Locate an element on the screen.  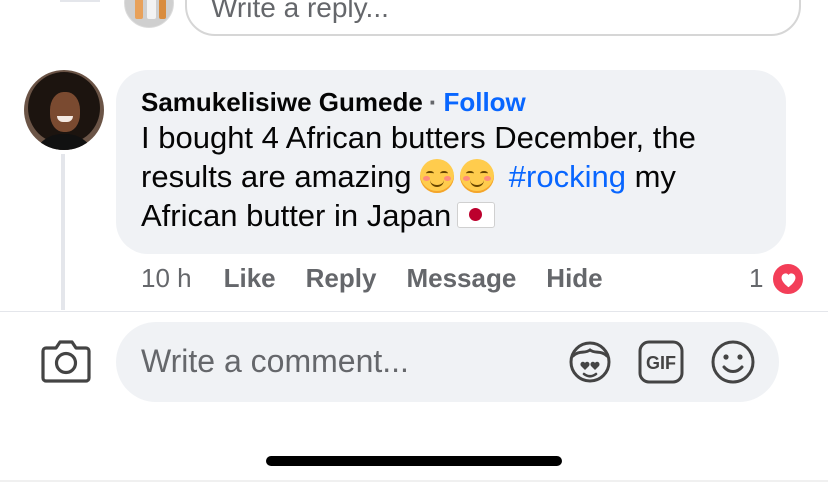
comment-header: Samukelisiwe Gumede · Follow is located at coordinates (451, 102).